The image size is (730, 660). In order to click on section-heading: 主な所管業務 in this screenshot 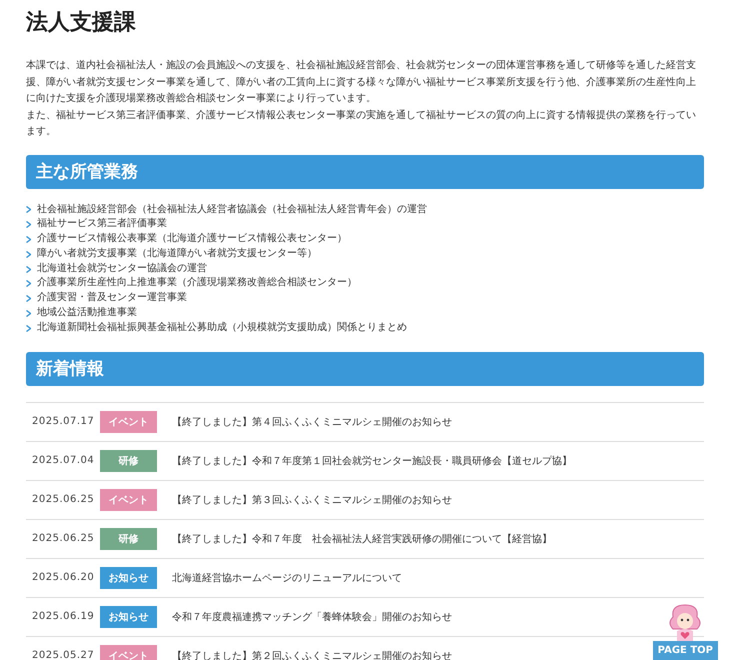, I will do `click(365, 171)`.